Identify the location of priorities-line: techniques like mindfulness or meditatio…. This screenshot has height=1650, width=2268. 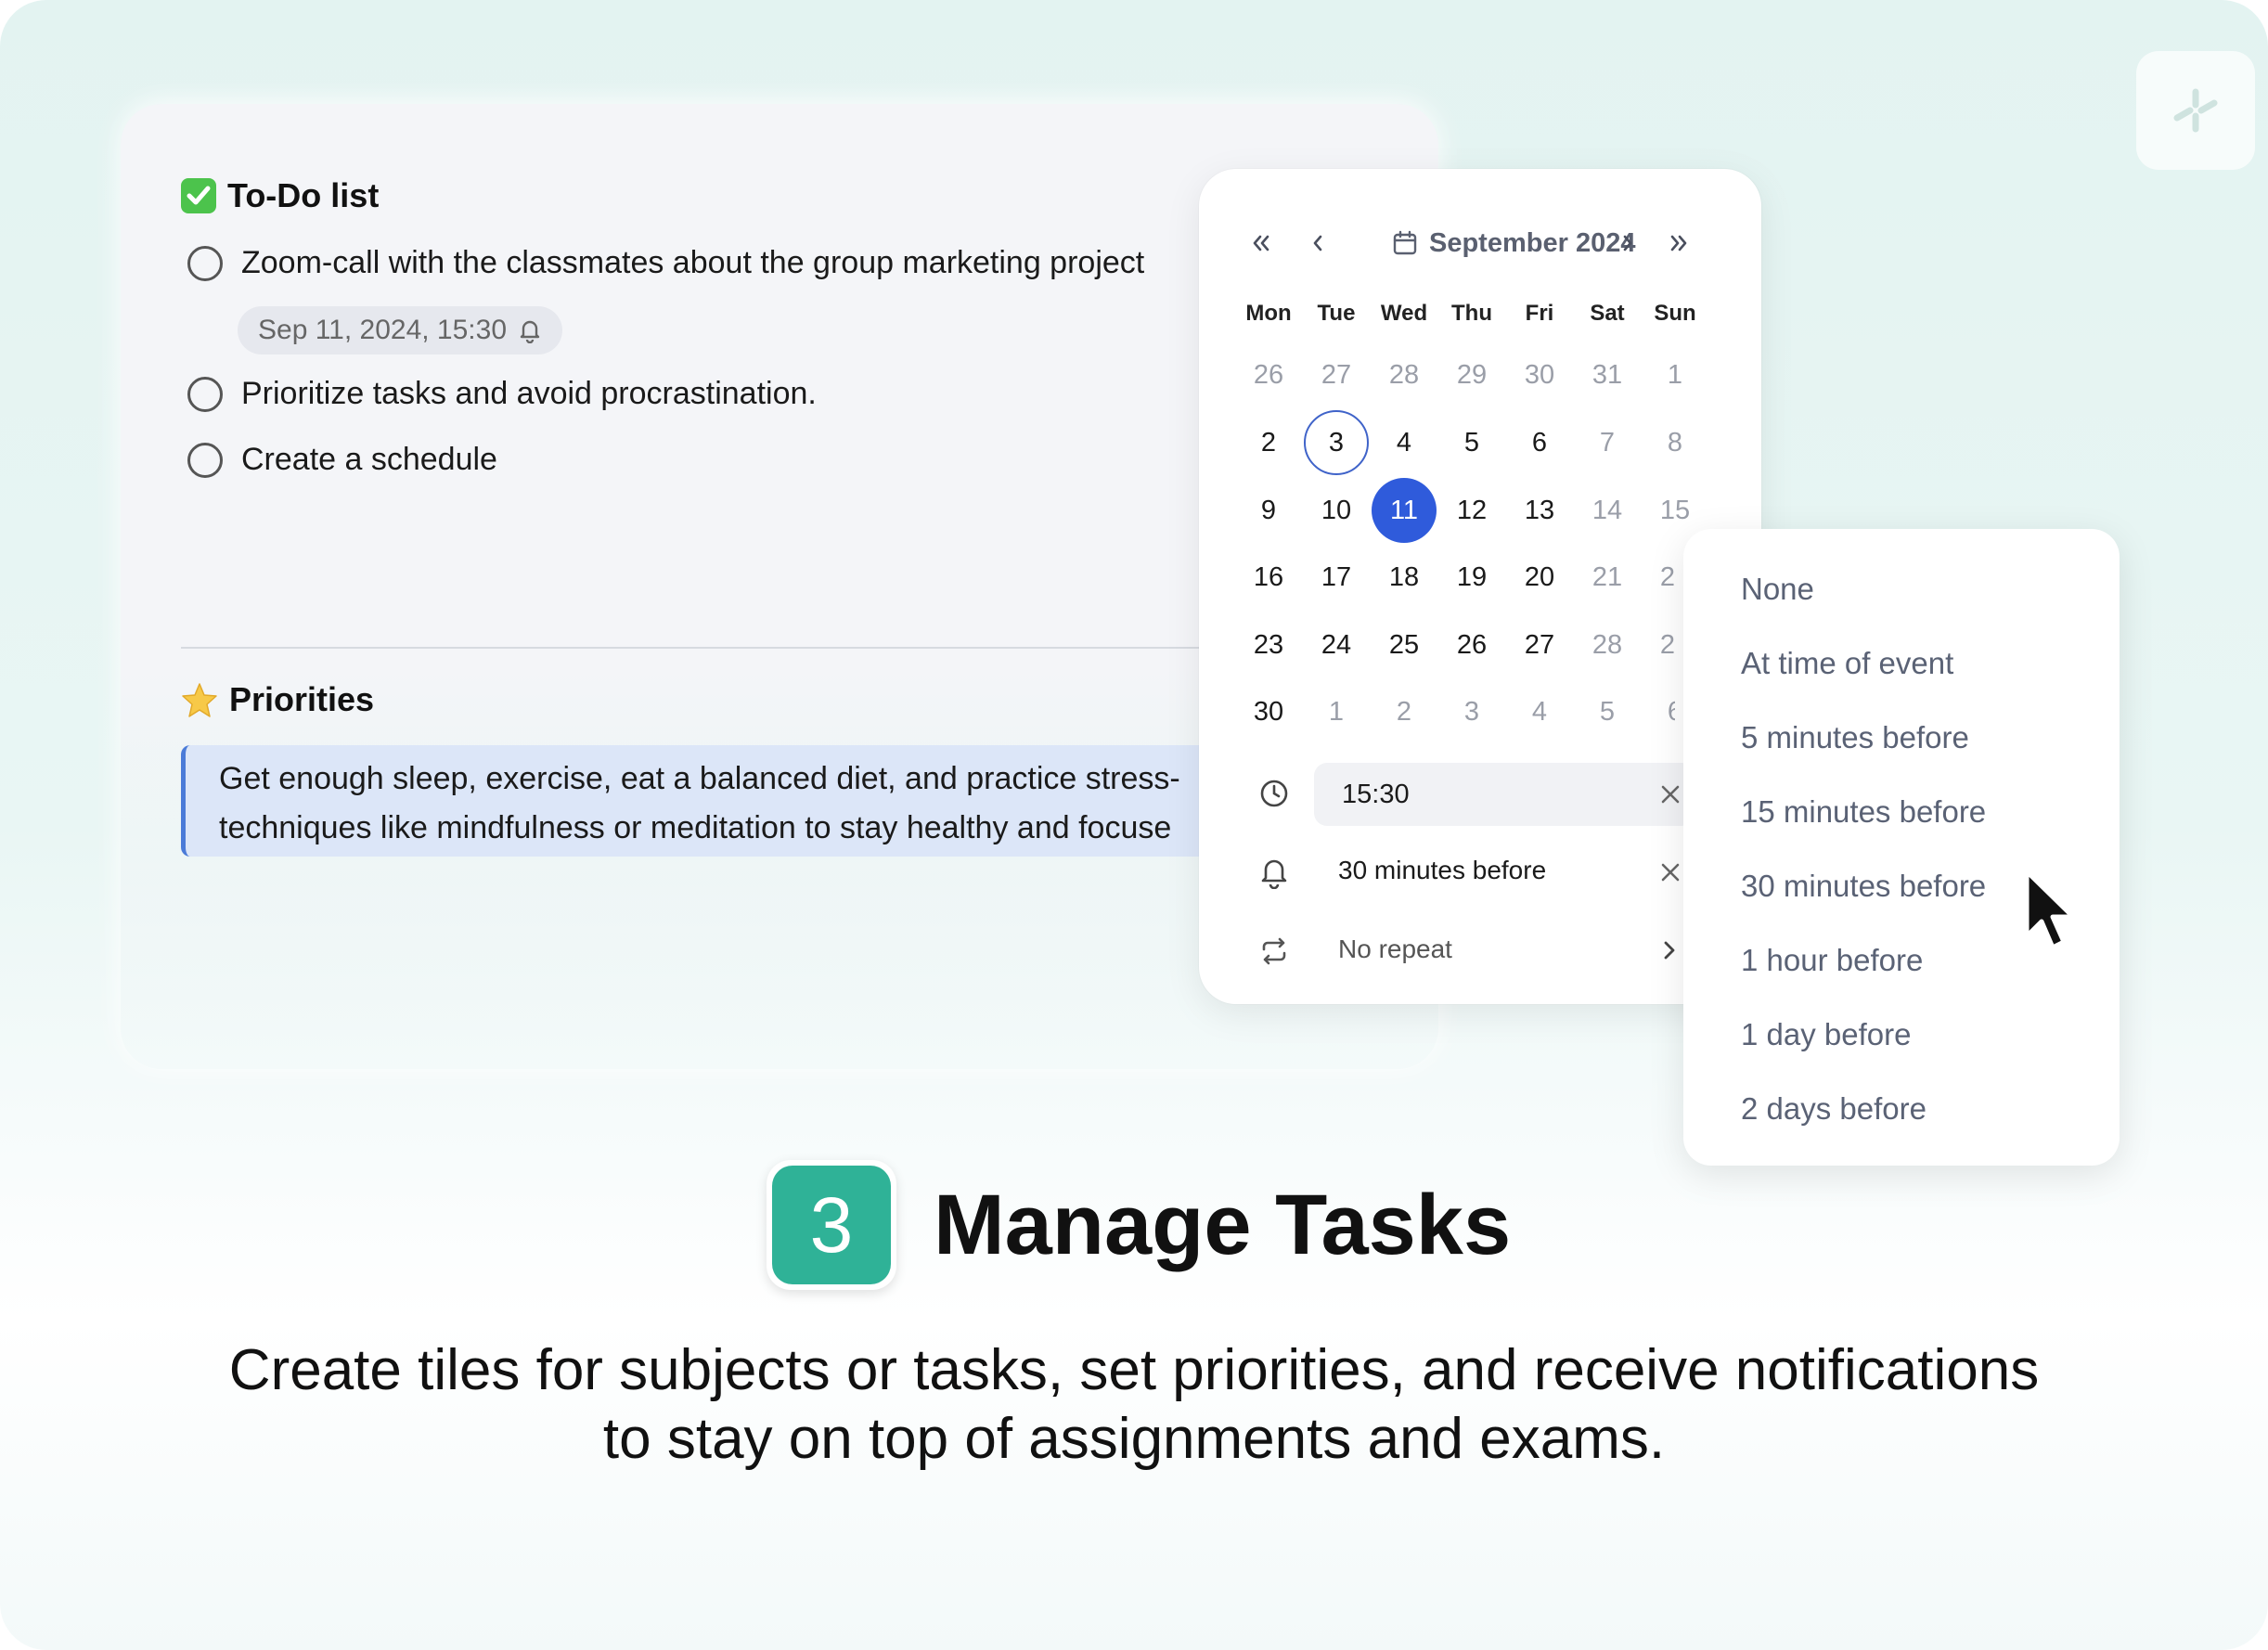
(695, 828).